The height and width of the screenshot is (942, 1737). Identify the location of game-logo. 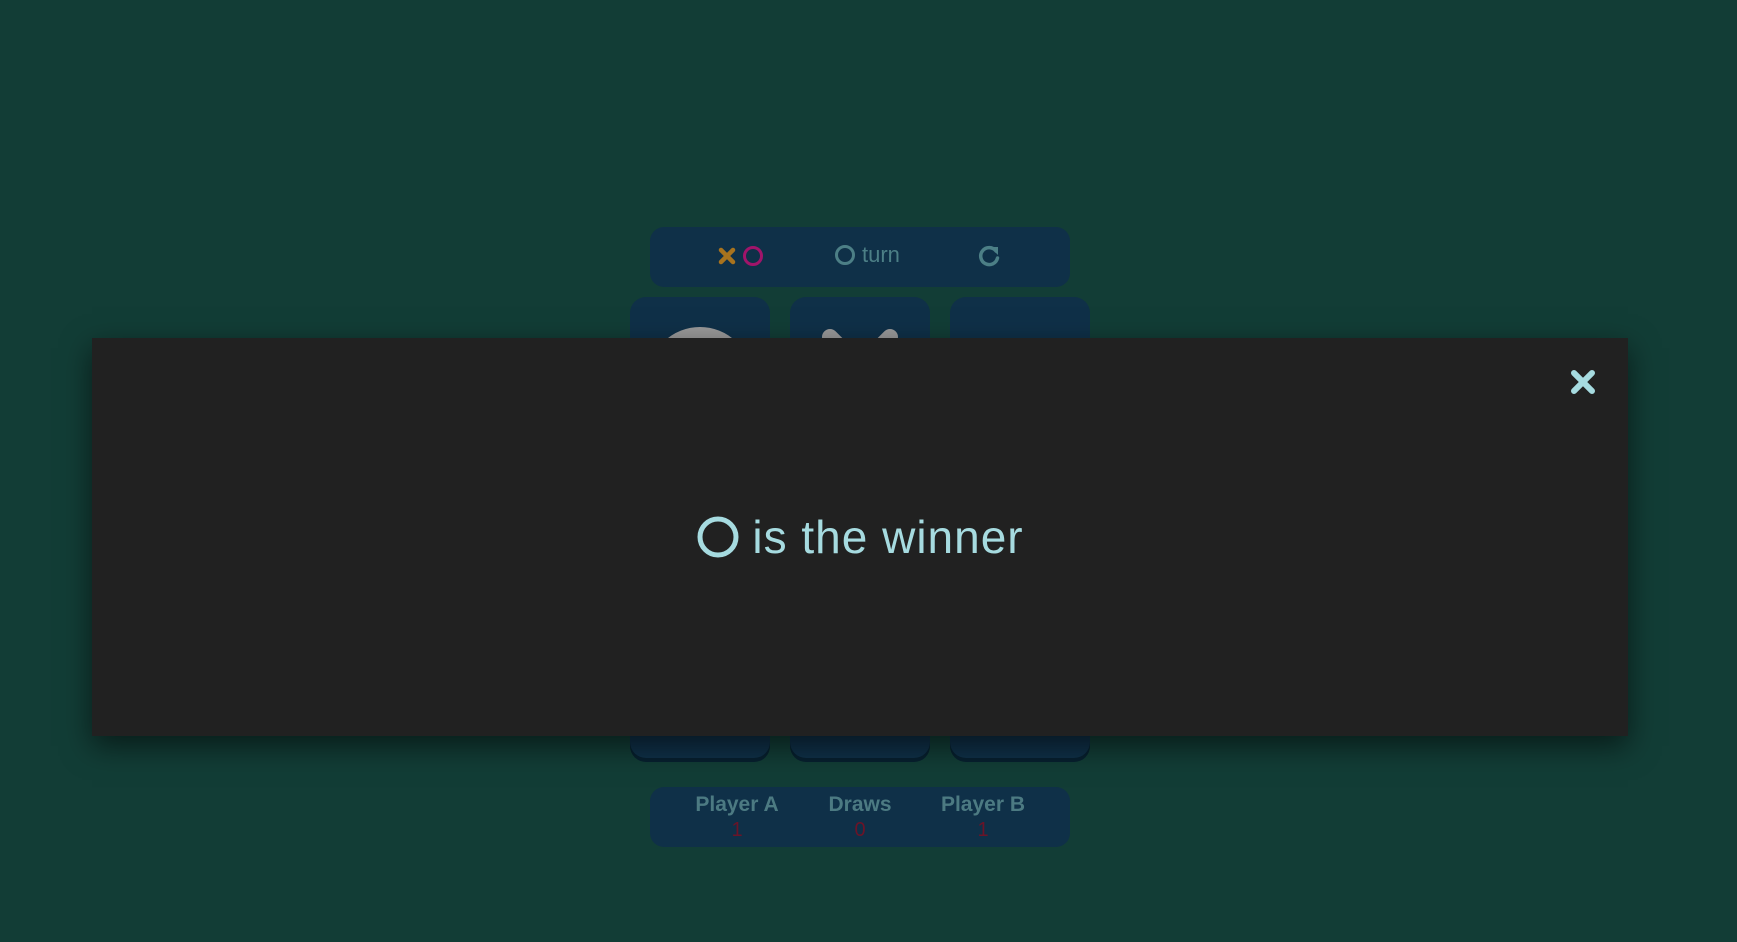
(741, 256).